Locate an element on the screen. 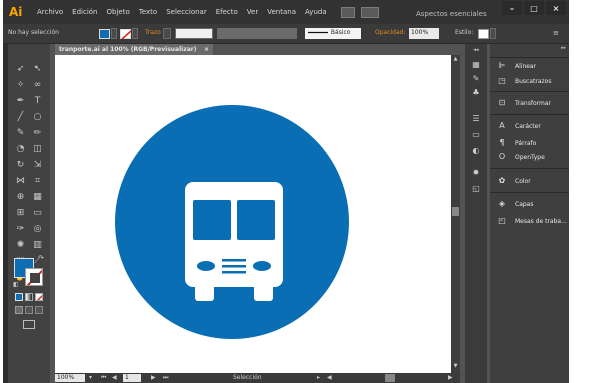 The image size is (589, 383). menu-objeto: Objeto is located at coordinates (118, 12).